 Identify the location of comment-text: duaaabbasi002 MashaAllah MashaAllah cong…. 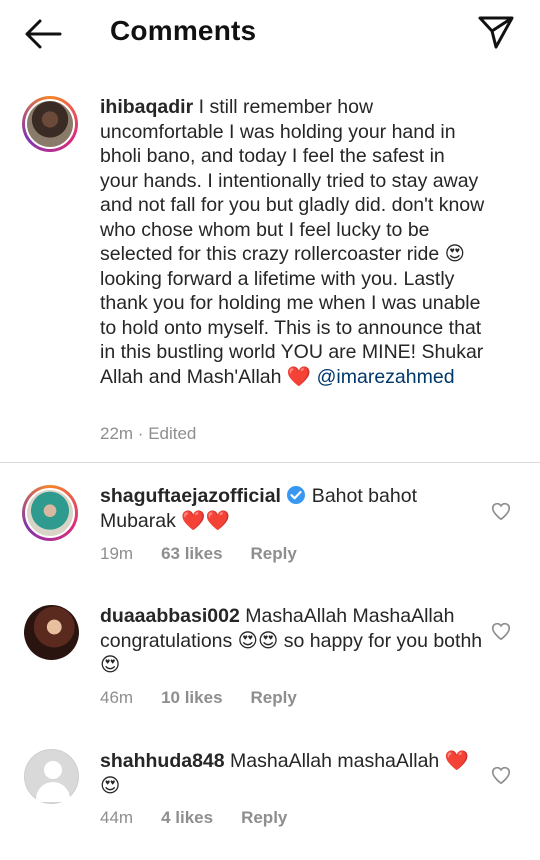
(292, 641).